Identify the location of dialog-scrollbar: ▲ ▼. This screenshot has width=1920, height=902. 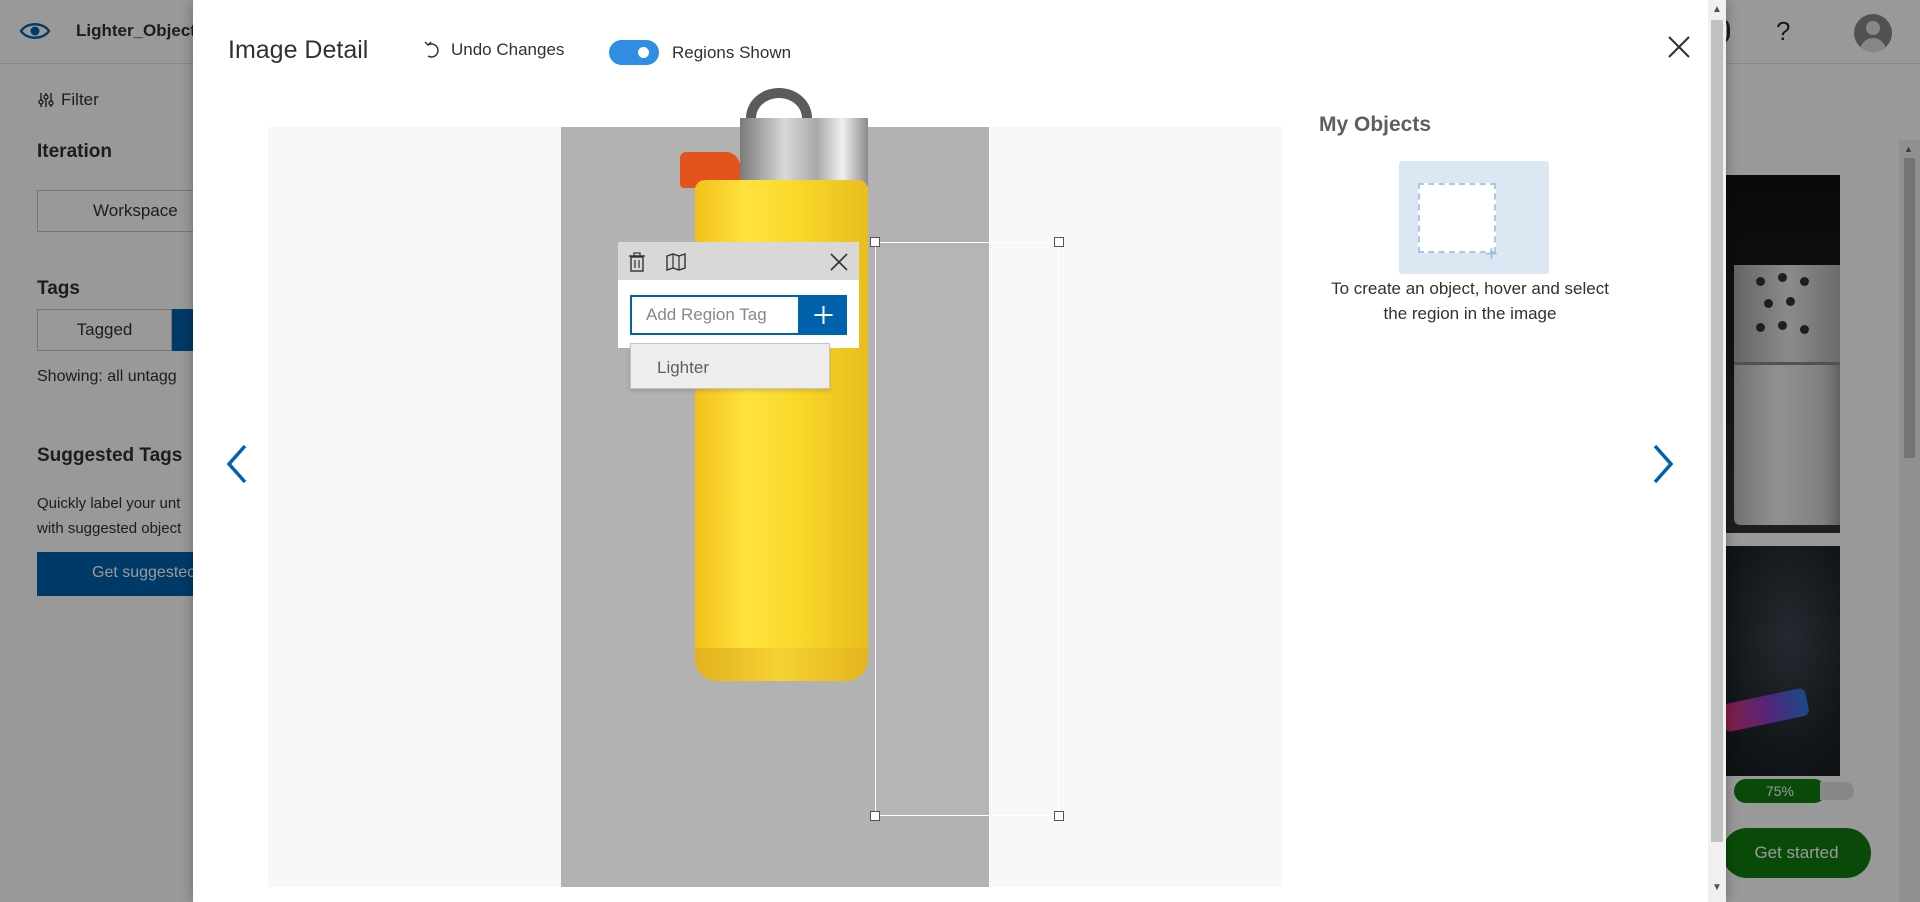
(1717, 451).